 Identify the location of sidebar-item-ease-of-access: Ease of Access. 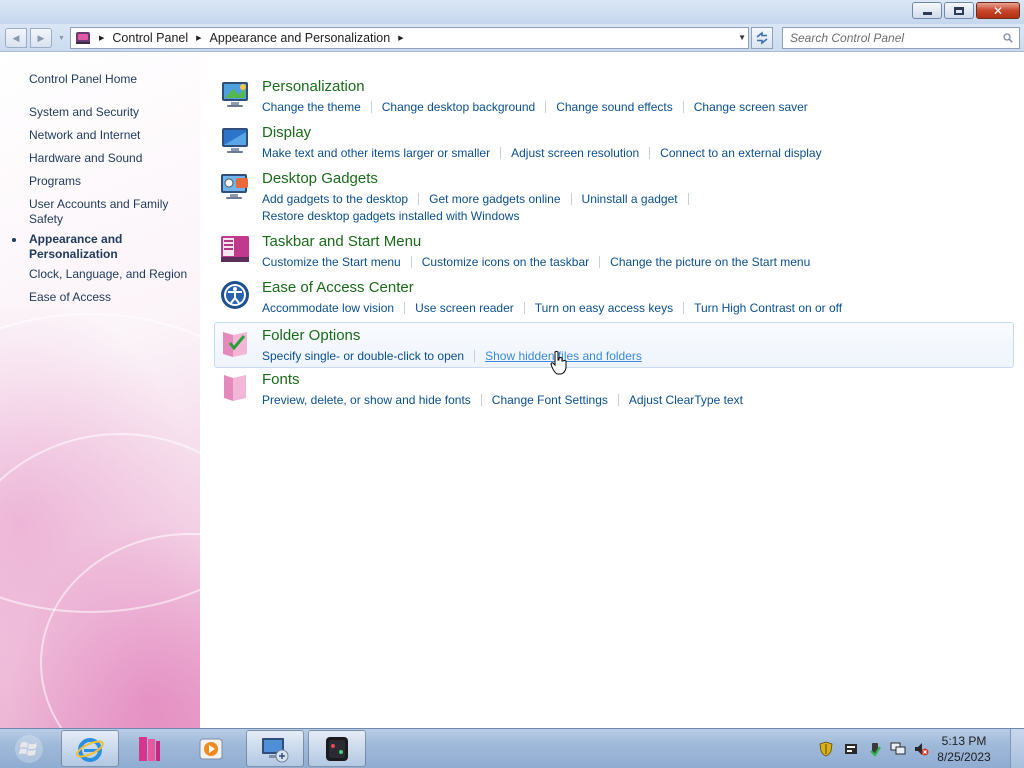
(111, 297).